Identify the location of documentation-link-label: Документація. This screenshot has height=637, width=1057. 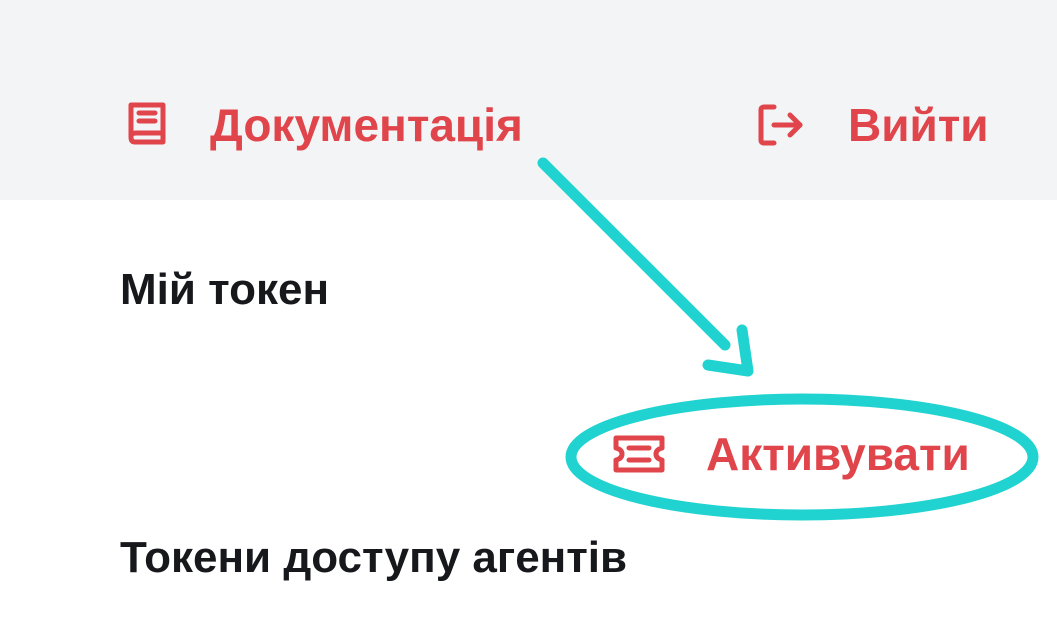
(366, 125).